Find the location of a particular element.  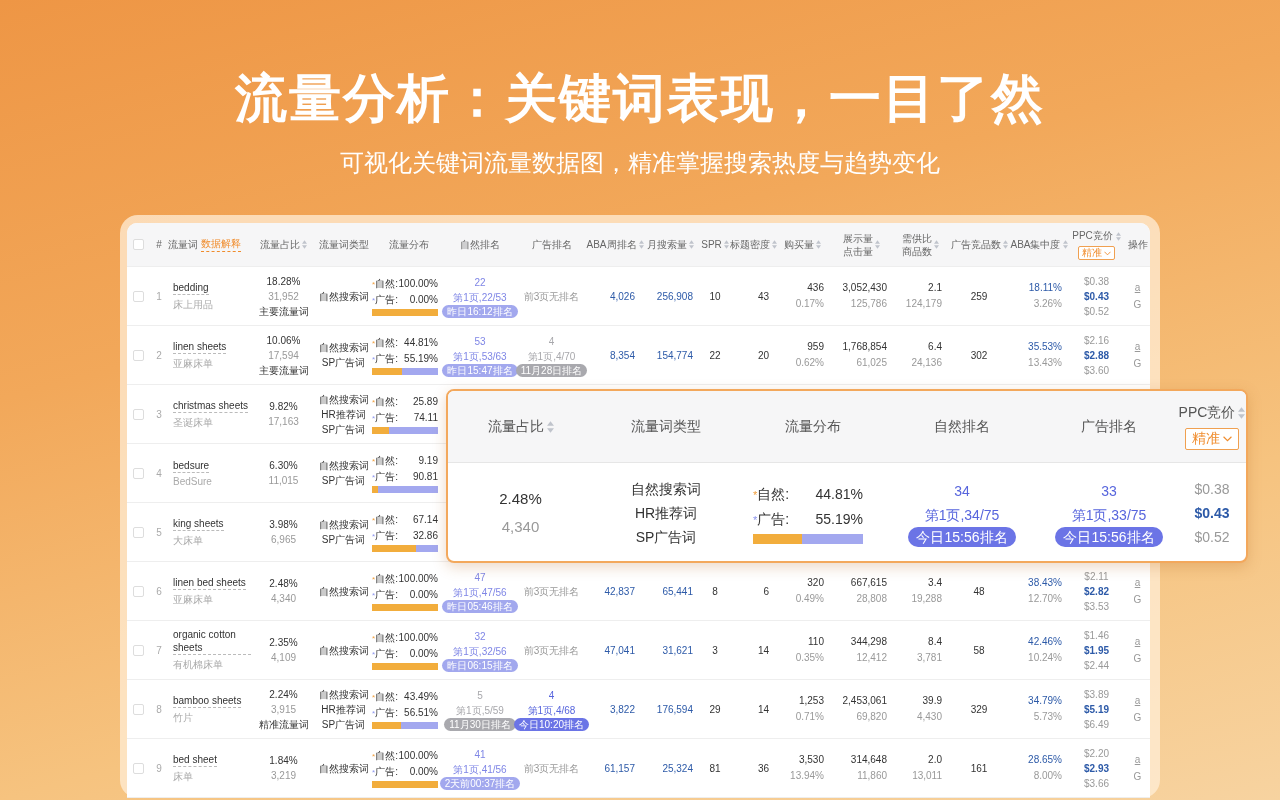

traffic-count: 6,965 is located at coordinates (283, 540).